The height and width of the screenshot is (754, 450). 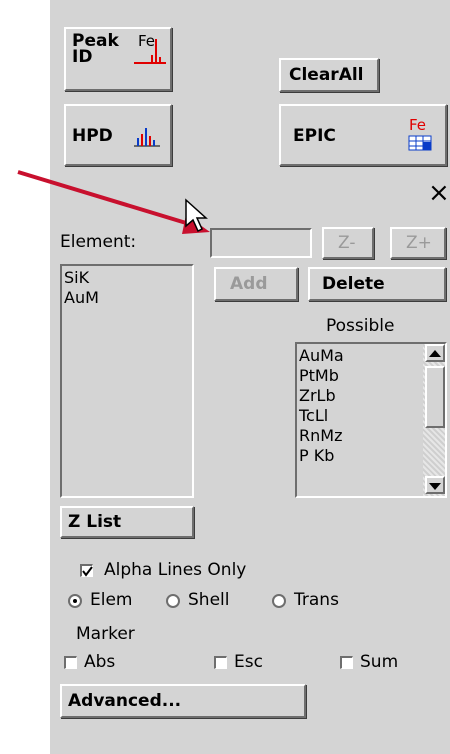 What do you see at coordinates (86, 570) in the screenshot?
I see `alpha-lines-checkbox` at bounding box center [86, 570].